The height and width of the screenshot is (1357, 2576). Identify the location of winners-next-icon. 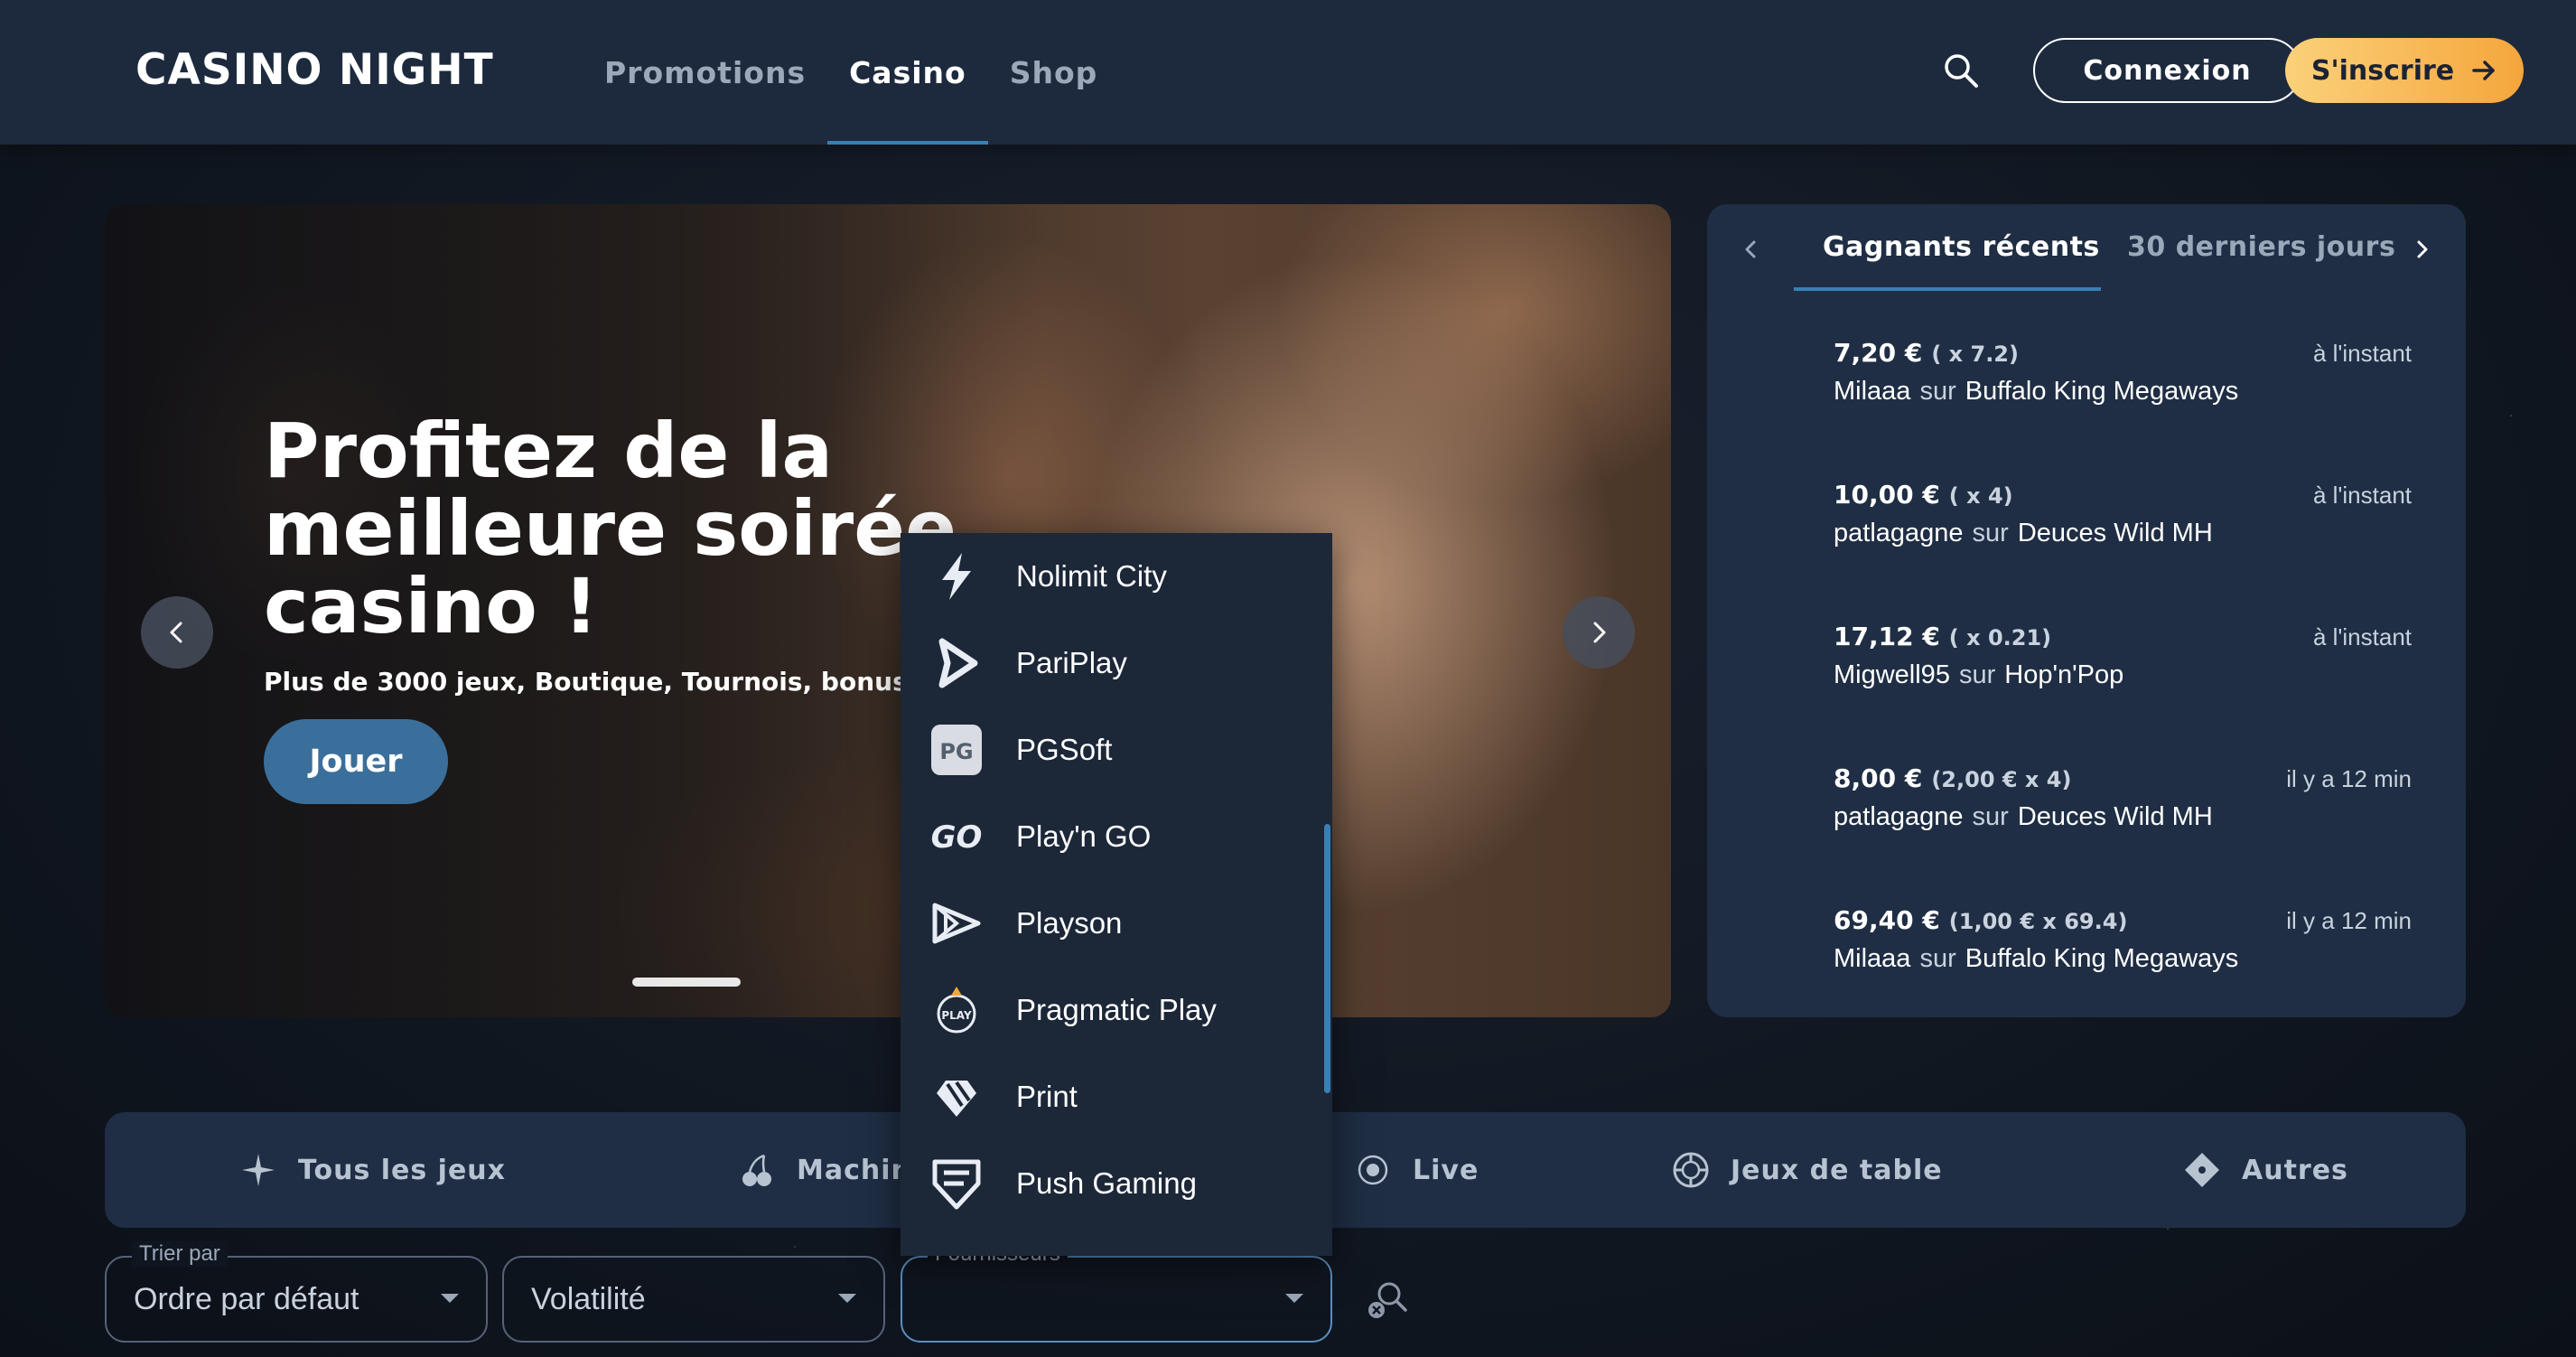
(2422, 249).